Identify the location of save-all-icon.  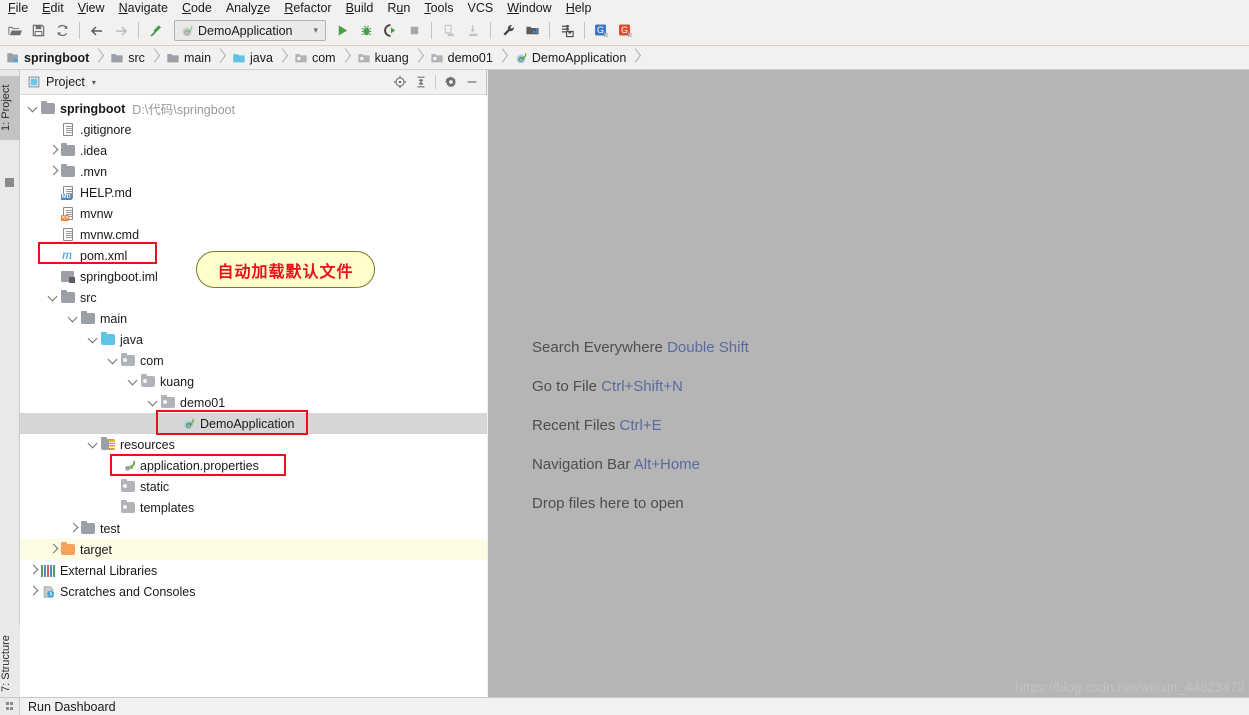
(38, 31).